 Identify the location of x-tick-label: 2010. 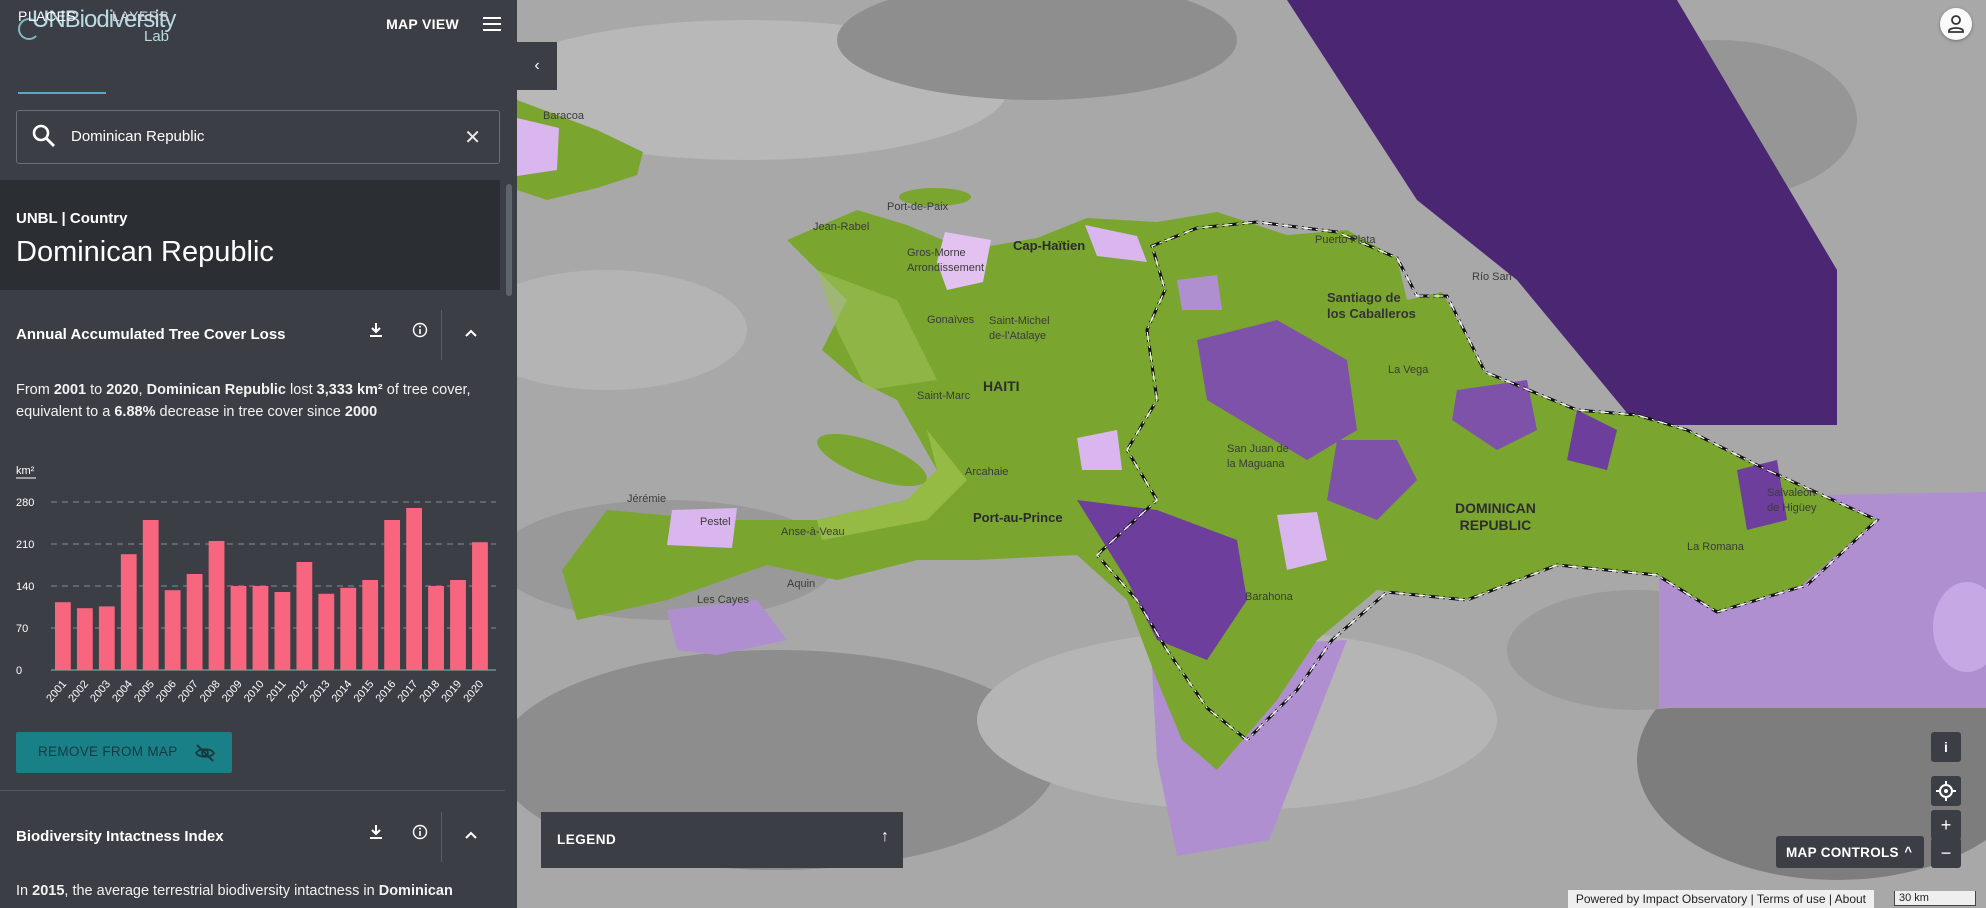
(254, 691).